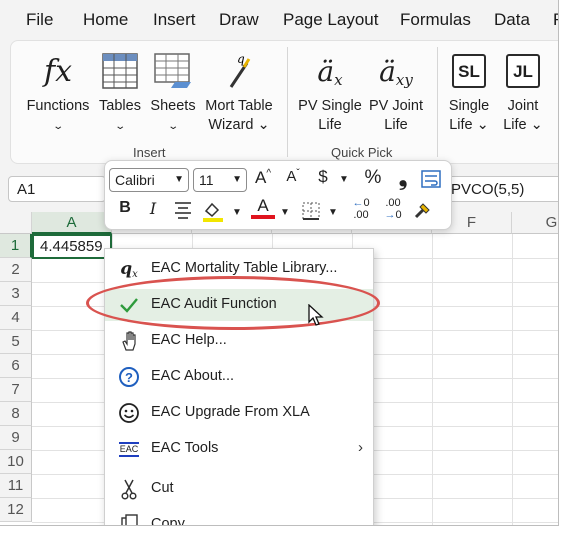 The height and width of the screenshot is (539, 564). What do you see at coordinates (330, 71) in the screenshot?
I see `a-double-dot-x-icon: äx` at bounding box center [330, 71].